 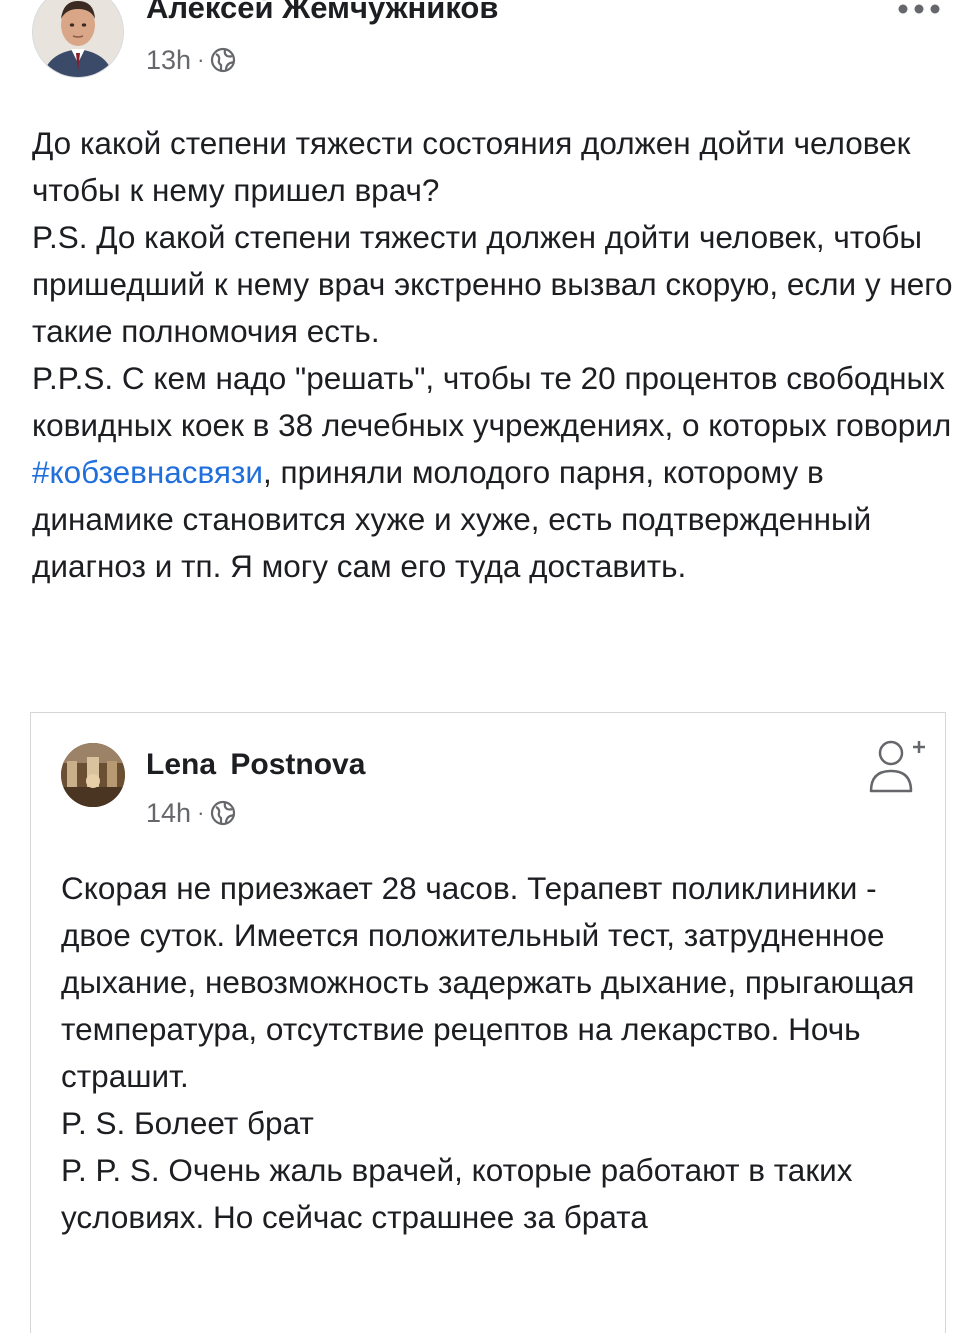 I want to click on add-friend-icon, so click(x=897, y=766).